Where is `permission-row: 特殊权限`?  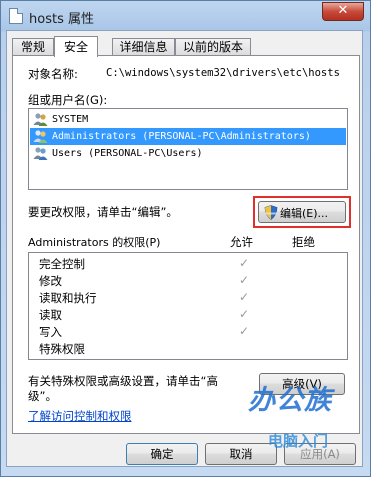 permission-row: 特殊权限 is located at coordinates (62, 349).